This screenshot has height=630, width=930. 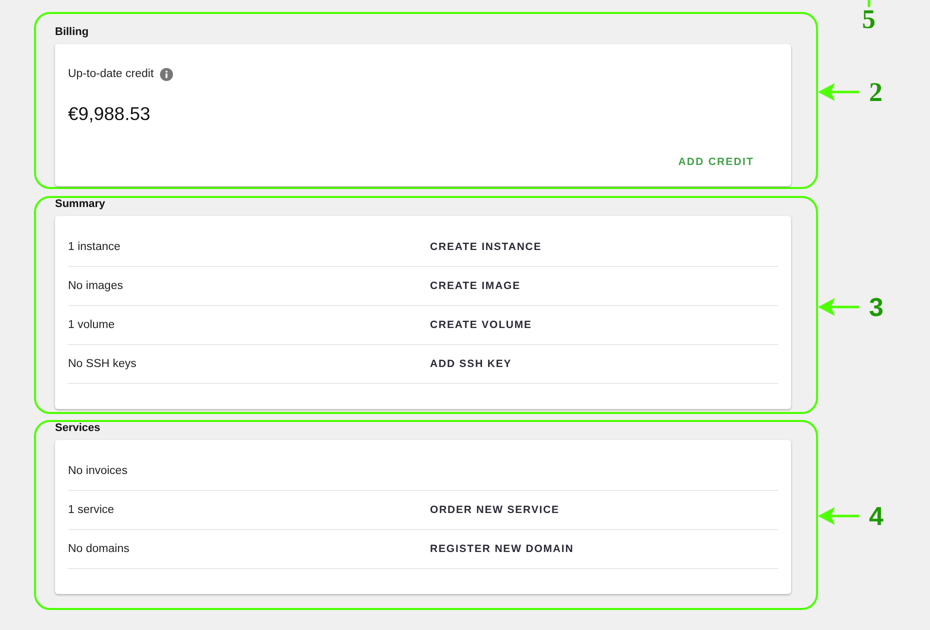 I want to click on callout-number: 2, so click(x=875, y=92).